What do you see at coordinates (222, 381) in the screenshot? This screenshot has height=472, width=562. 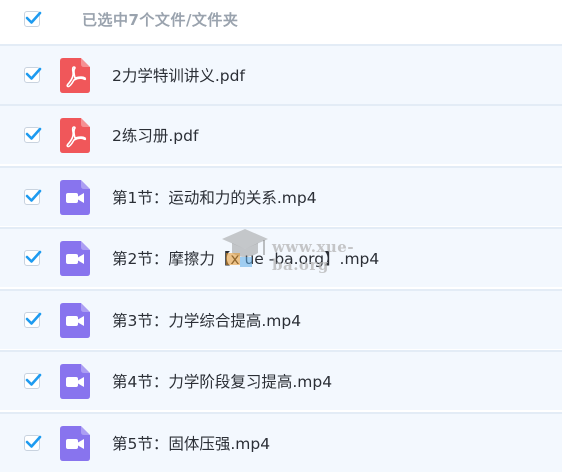 I see `file-name: 第4节：力学阶段复习提高.mp4` at bounding box center [222, 381].